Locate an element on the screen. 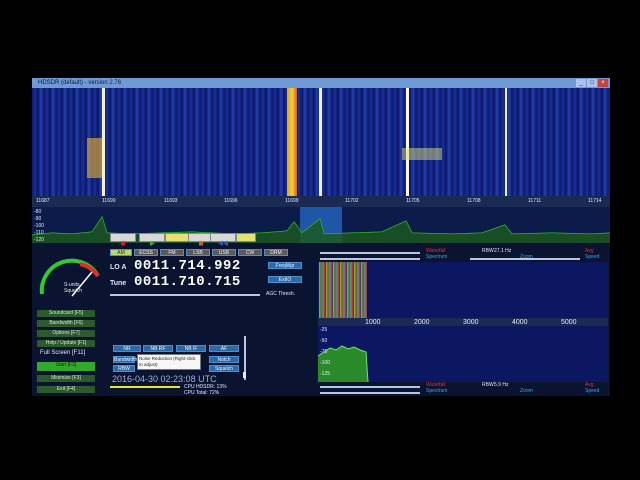  af-level: -25 is located at coordinates (324, 330).